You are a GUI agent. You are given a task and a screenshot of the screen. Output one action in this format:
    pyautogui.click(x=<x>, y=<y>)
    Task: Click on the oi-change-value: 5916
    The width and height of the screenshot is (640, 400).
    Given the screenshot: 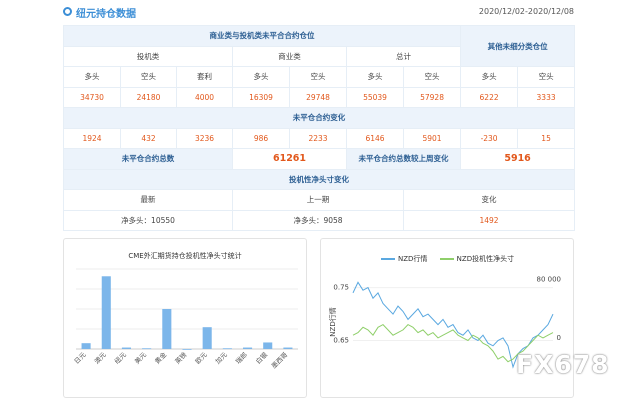 What is the action you would take?
    pyautogui.click(x=518, y=159)
    